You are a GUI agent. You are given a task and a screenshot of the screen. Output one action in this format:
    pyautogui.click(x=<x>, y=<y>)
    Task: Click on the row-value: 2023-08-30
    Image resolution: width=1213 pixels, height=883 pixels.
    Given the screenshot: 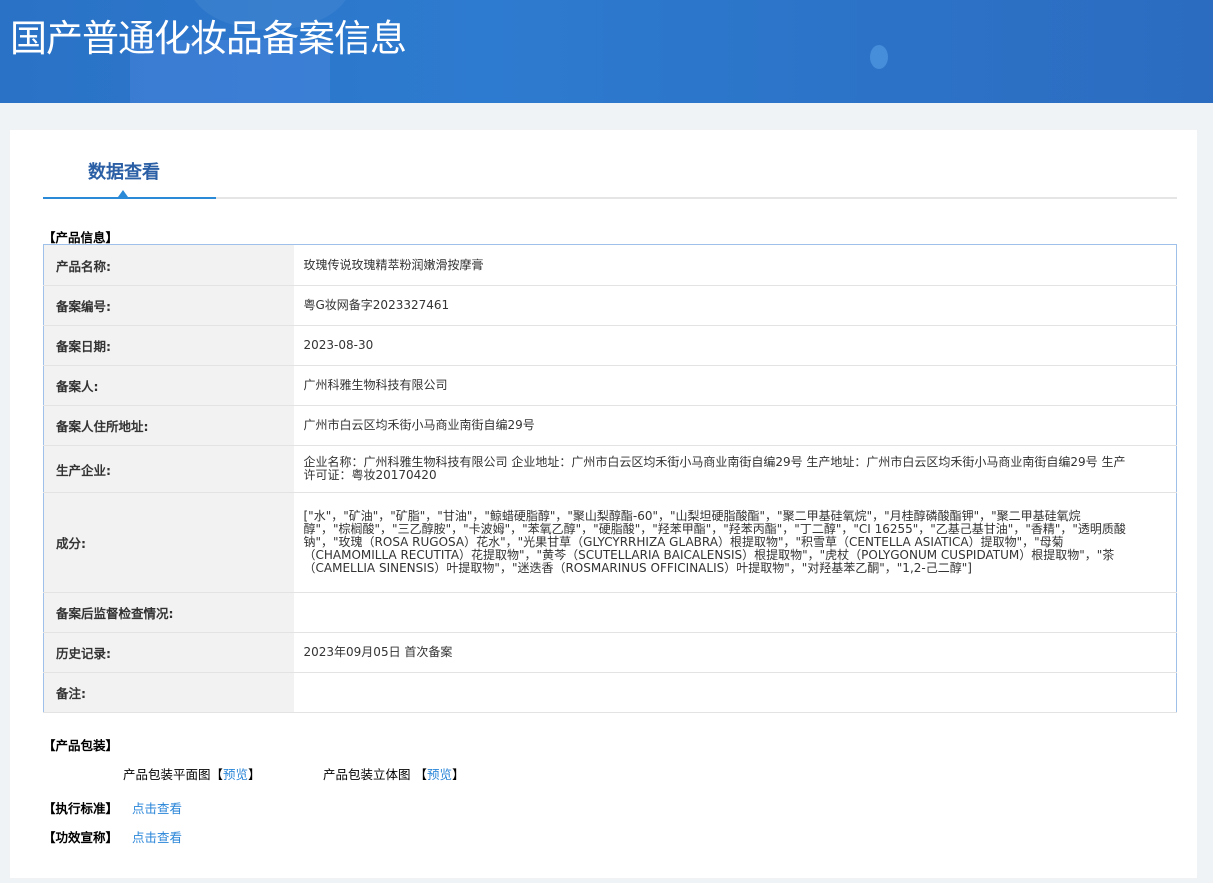 What is the action you would take?
    pyautogui.click(x=735, y=345)
    